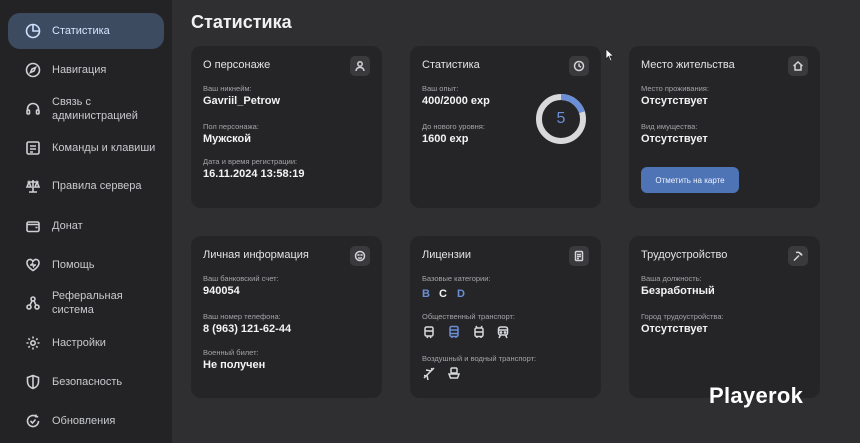  I want to click on residence-card-title: Место жительства, so click(688, 65).